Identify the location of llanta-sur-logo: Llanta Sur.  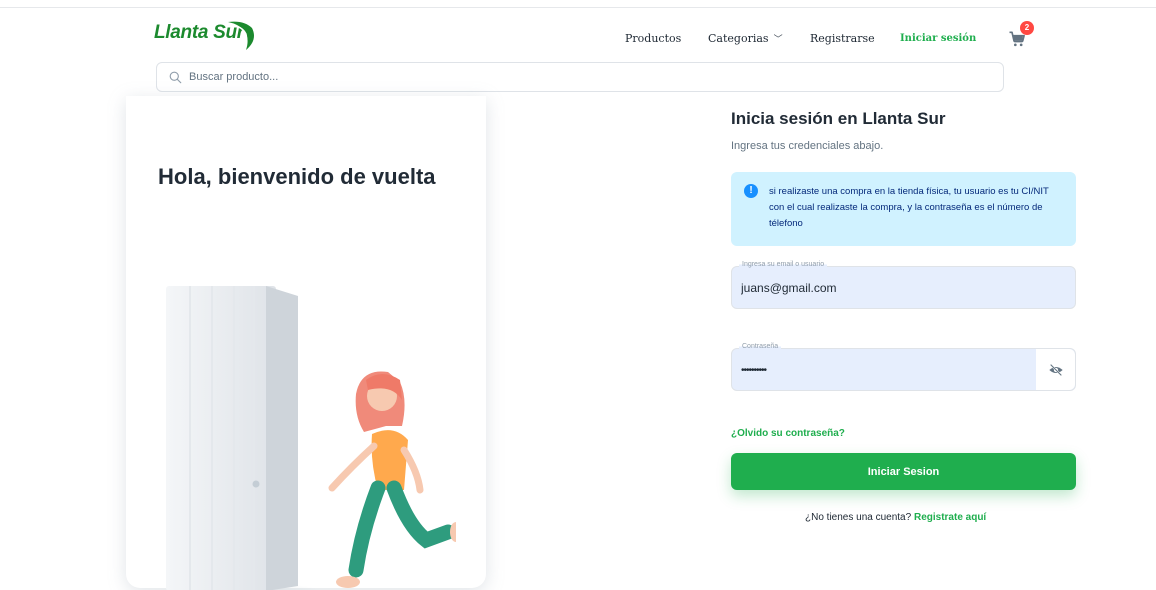
(209, 36).